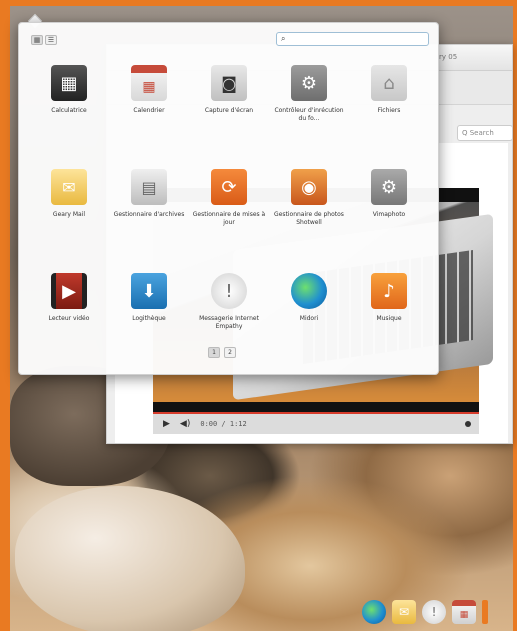  What do you see at coordinates (51, 40) in the screenshot?
I see `list-view-button: ☰` at bounding box center [51, 40].